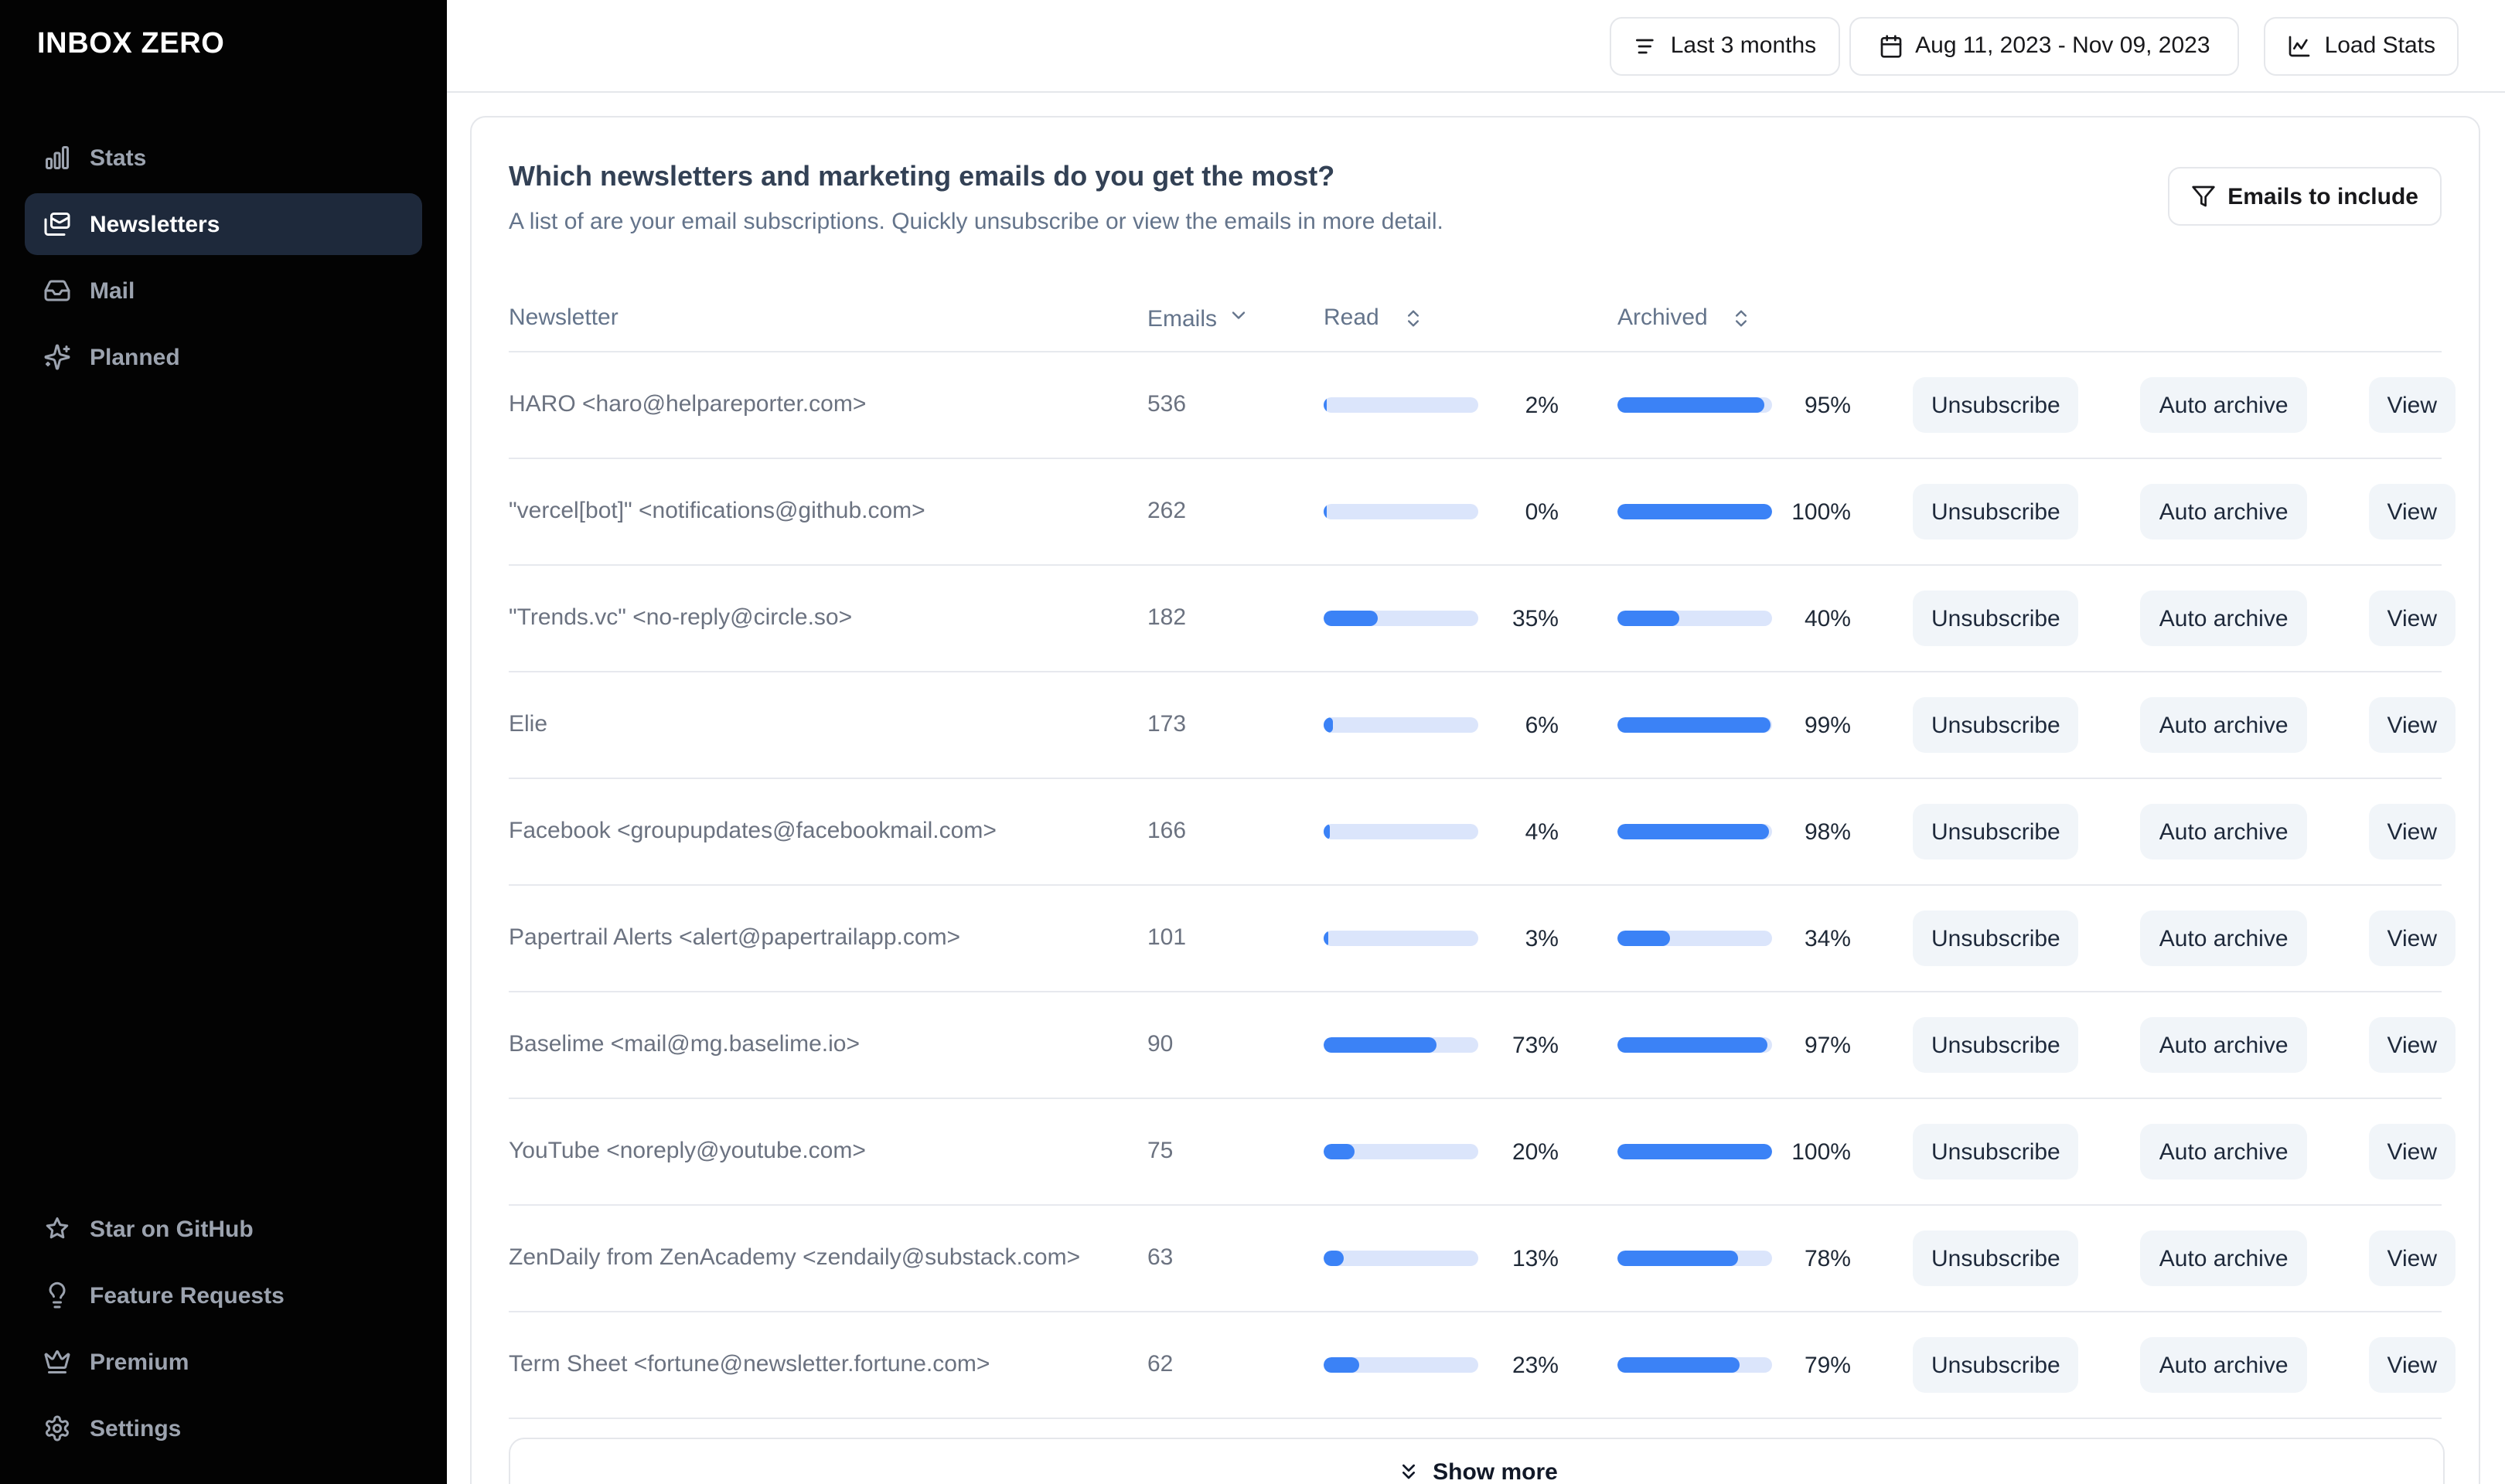 The width and height of the screenshot is (2505, 1484). Describe the element at coordinates (1542, 512) in the screenshot. I see `read-percent: 0%` at that location.